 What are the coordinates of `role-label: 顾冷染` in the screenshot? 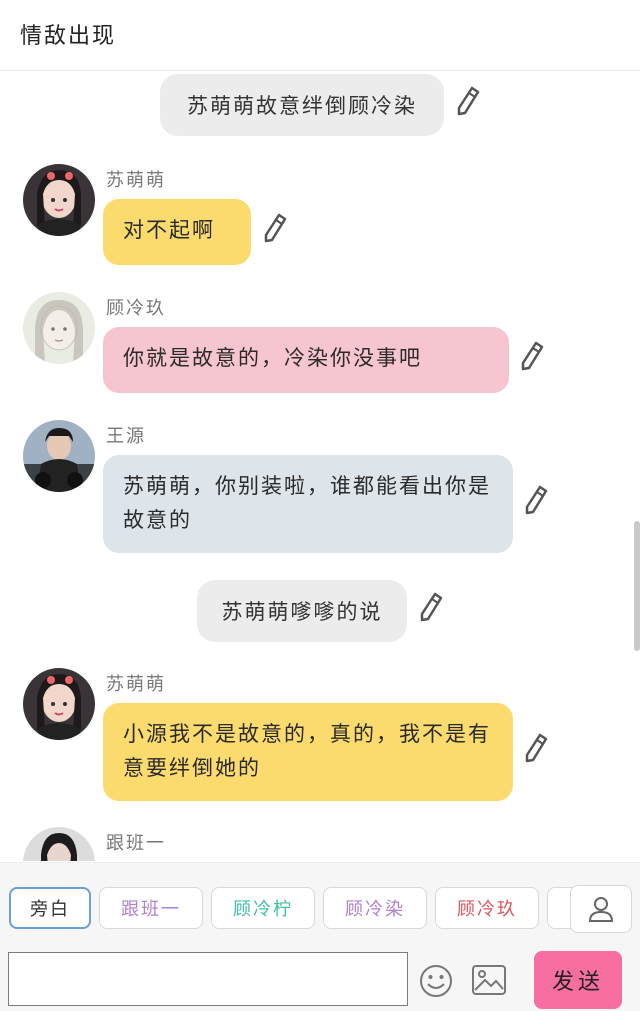 It's located at (375, 909).